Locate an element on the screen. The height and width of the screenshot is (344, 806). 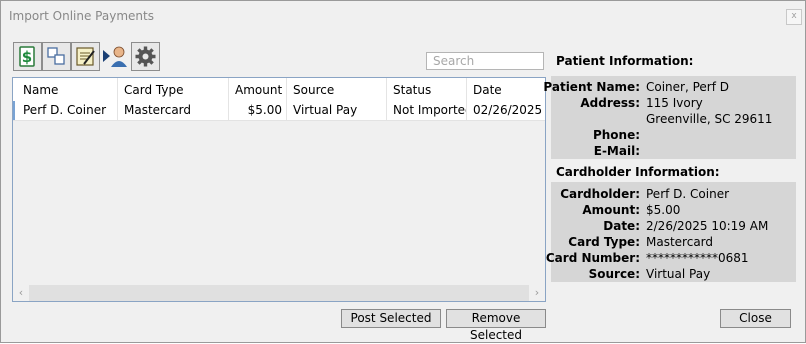
row-selection-marker is located at coordinates (14, 110).